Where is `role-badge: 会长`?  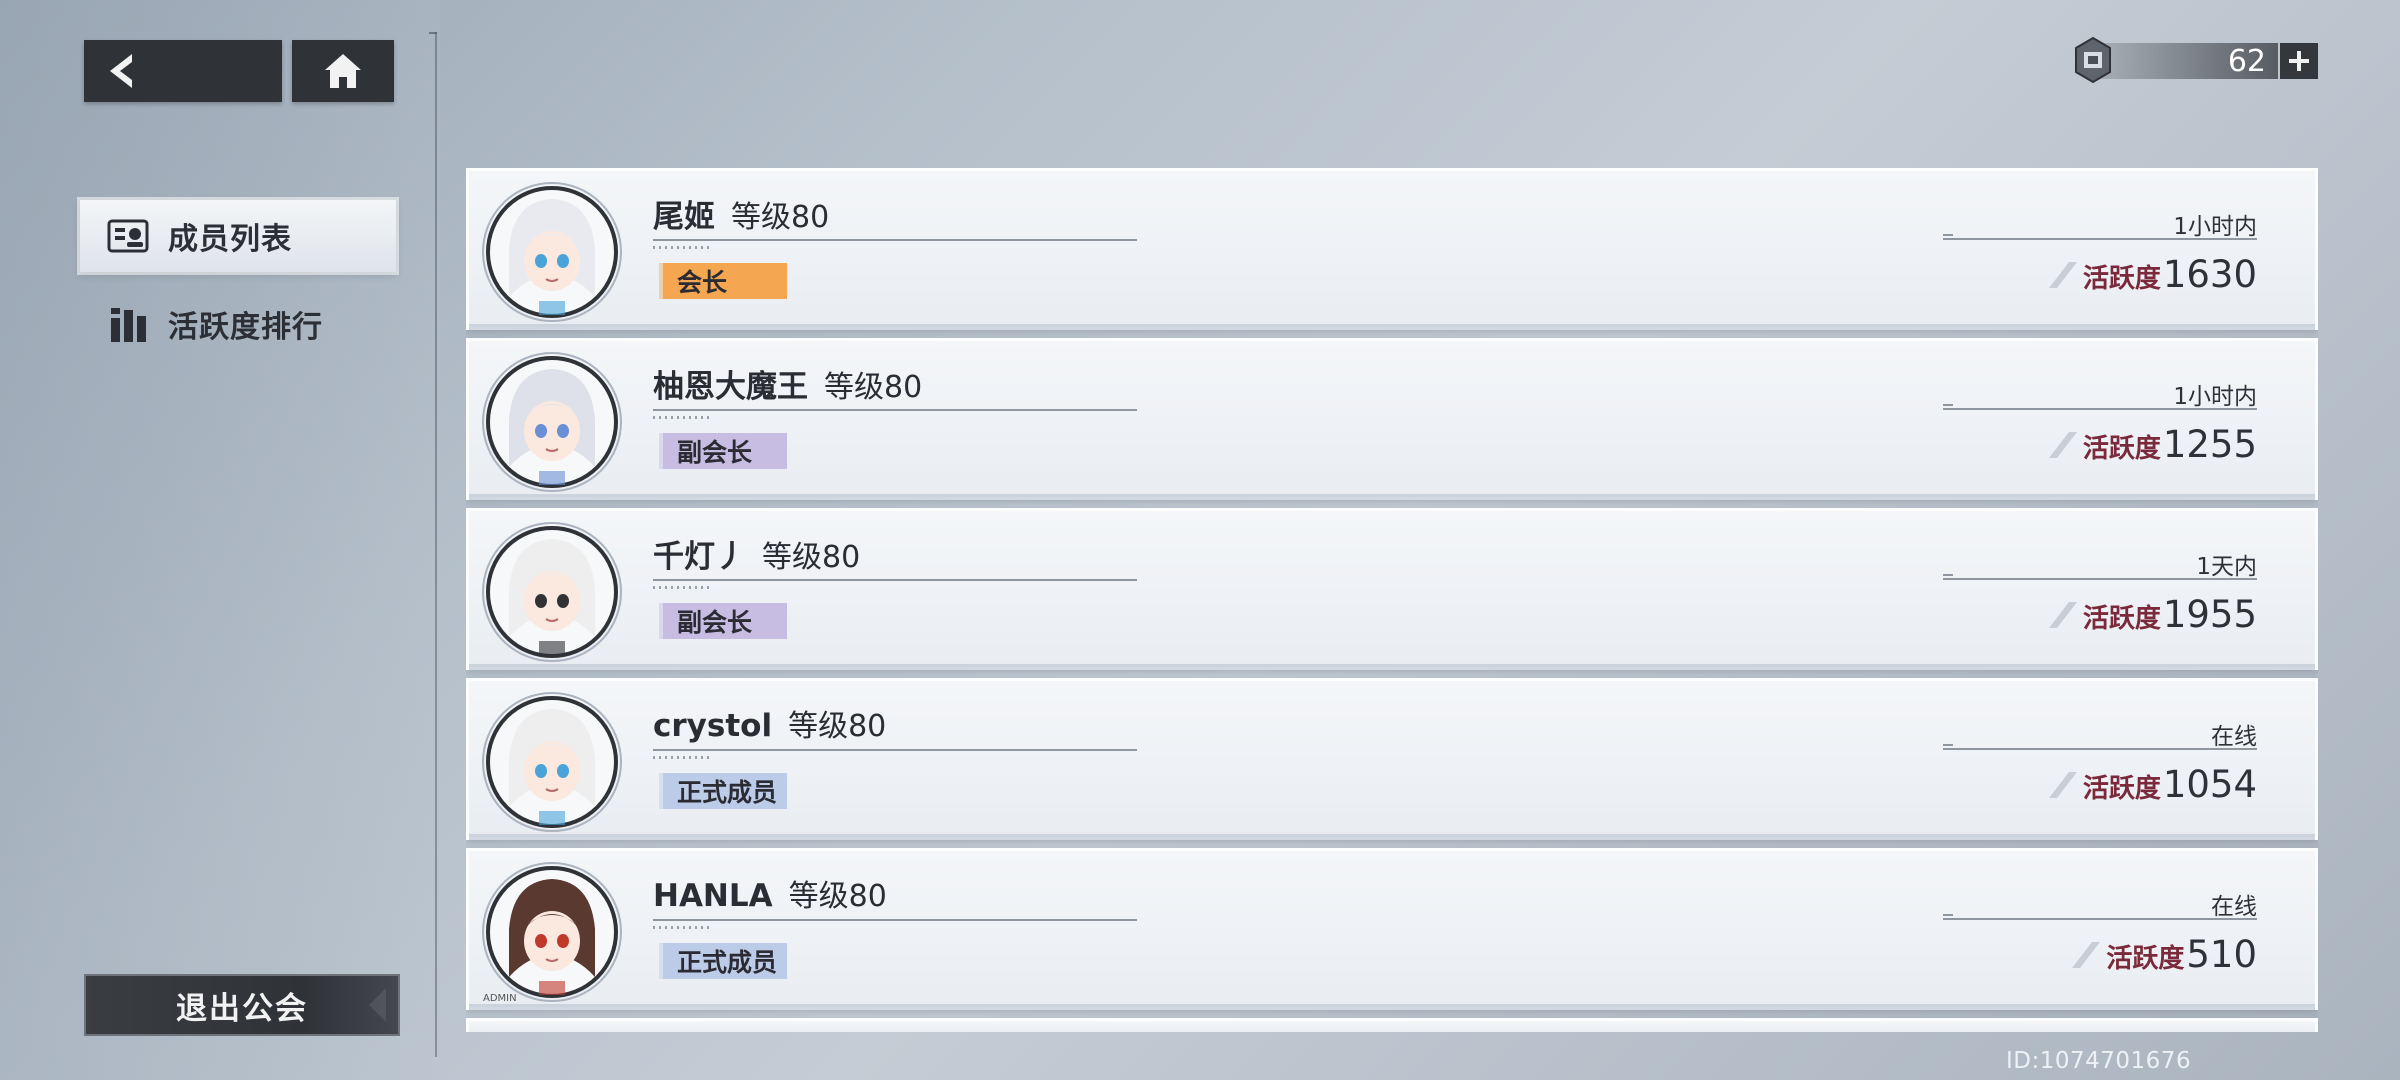
role-badge: 会长 is located at coordinates (723, 281).